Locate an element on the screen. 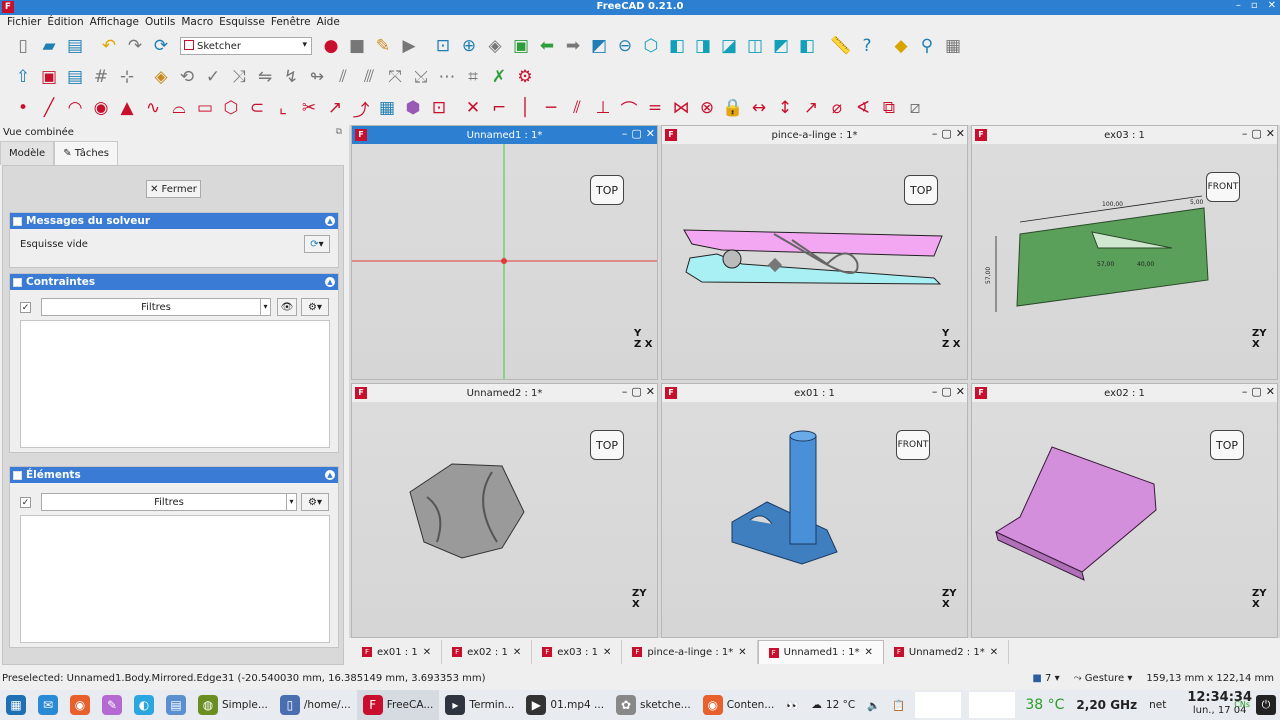  doc-tab: Fex02 : 1 ✕ is located at coordinates (487, 652).